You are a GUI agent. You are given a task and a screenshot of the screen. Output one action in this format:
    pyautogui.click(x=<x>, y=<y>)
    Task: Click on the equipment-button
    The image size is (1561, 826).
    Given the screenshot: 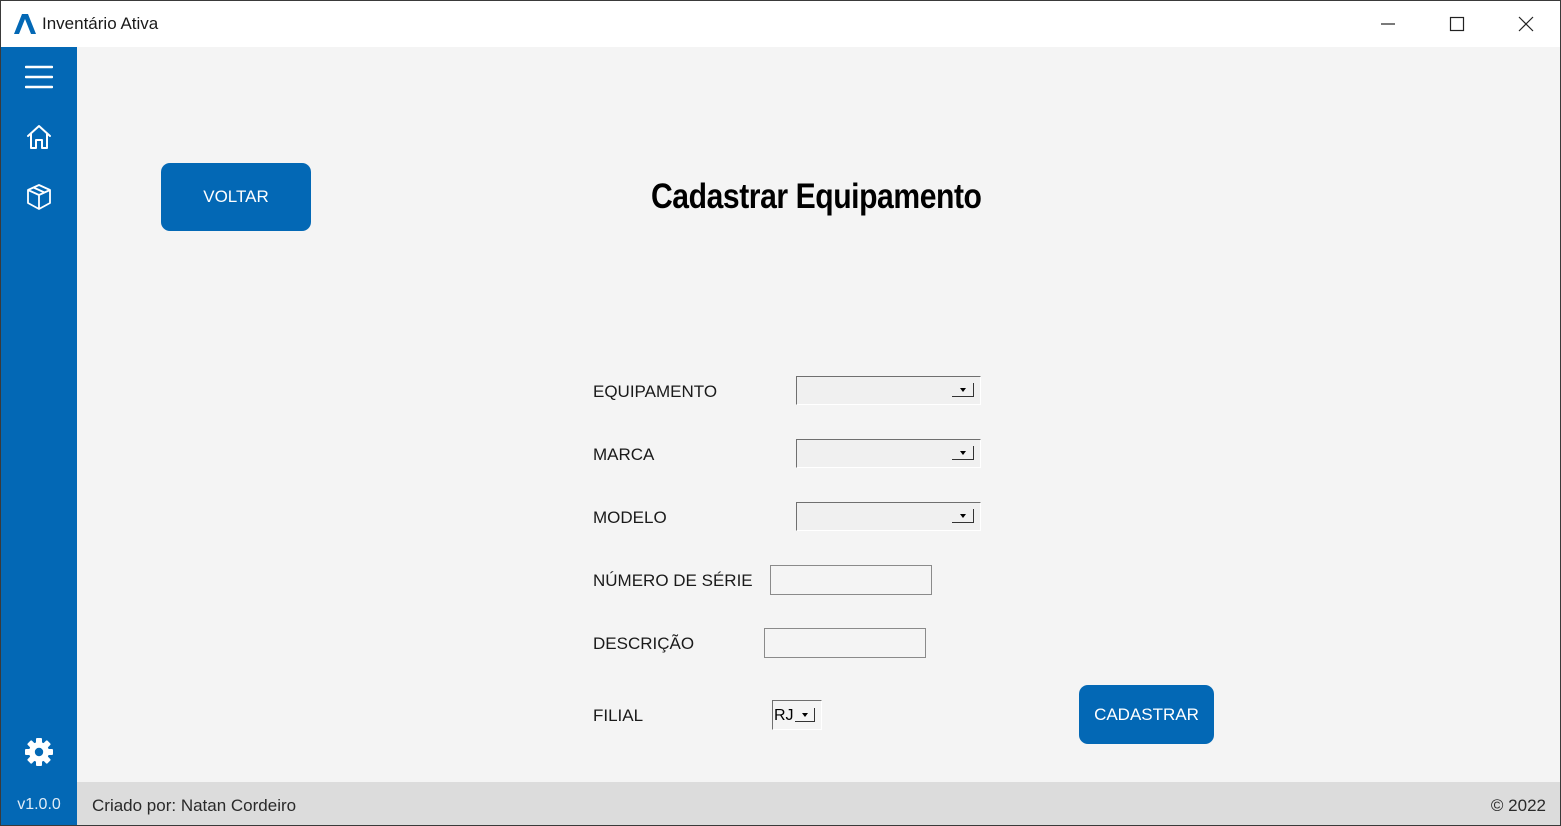 What is the action you would take?
    pyautogui.click(x=39, y=197)
    